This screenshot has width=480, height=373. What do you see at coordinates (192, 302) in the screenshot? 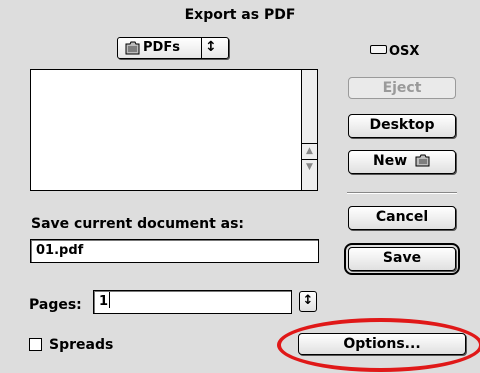
I see `pages-input: 1` at bounding box center [192, 302].